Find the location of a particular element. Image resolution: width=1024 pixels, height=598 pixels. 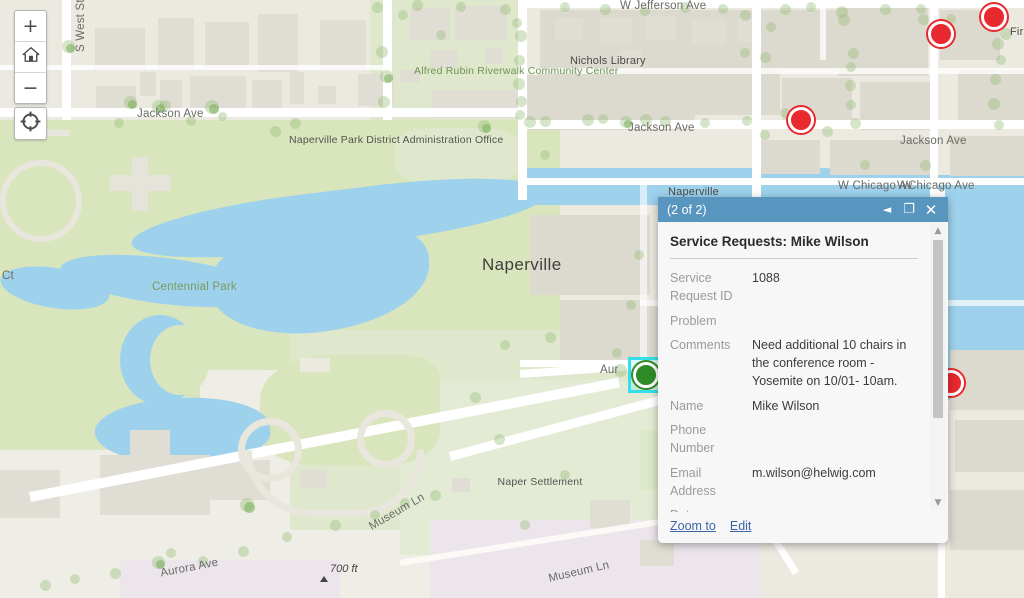

map-label-aurora-partial: Aur is located at coordinates (609, 370).